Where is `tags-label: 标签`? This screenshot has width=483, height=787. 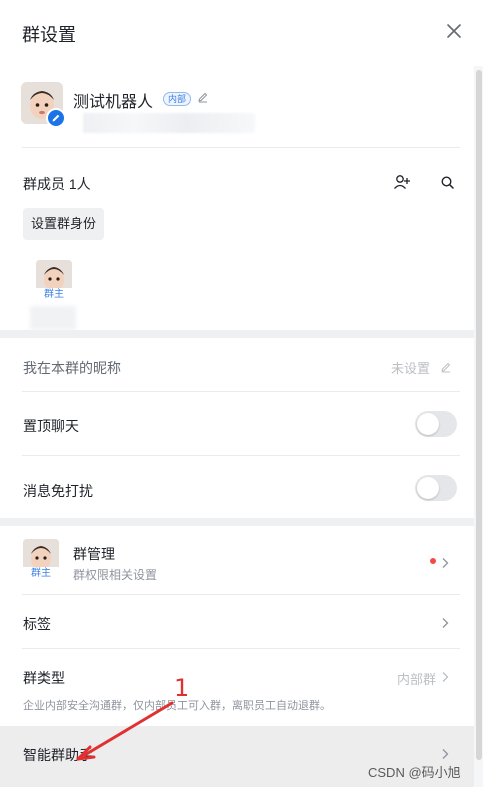 tags-label: 标签 is located at coordinates (37, 624).